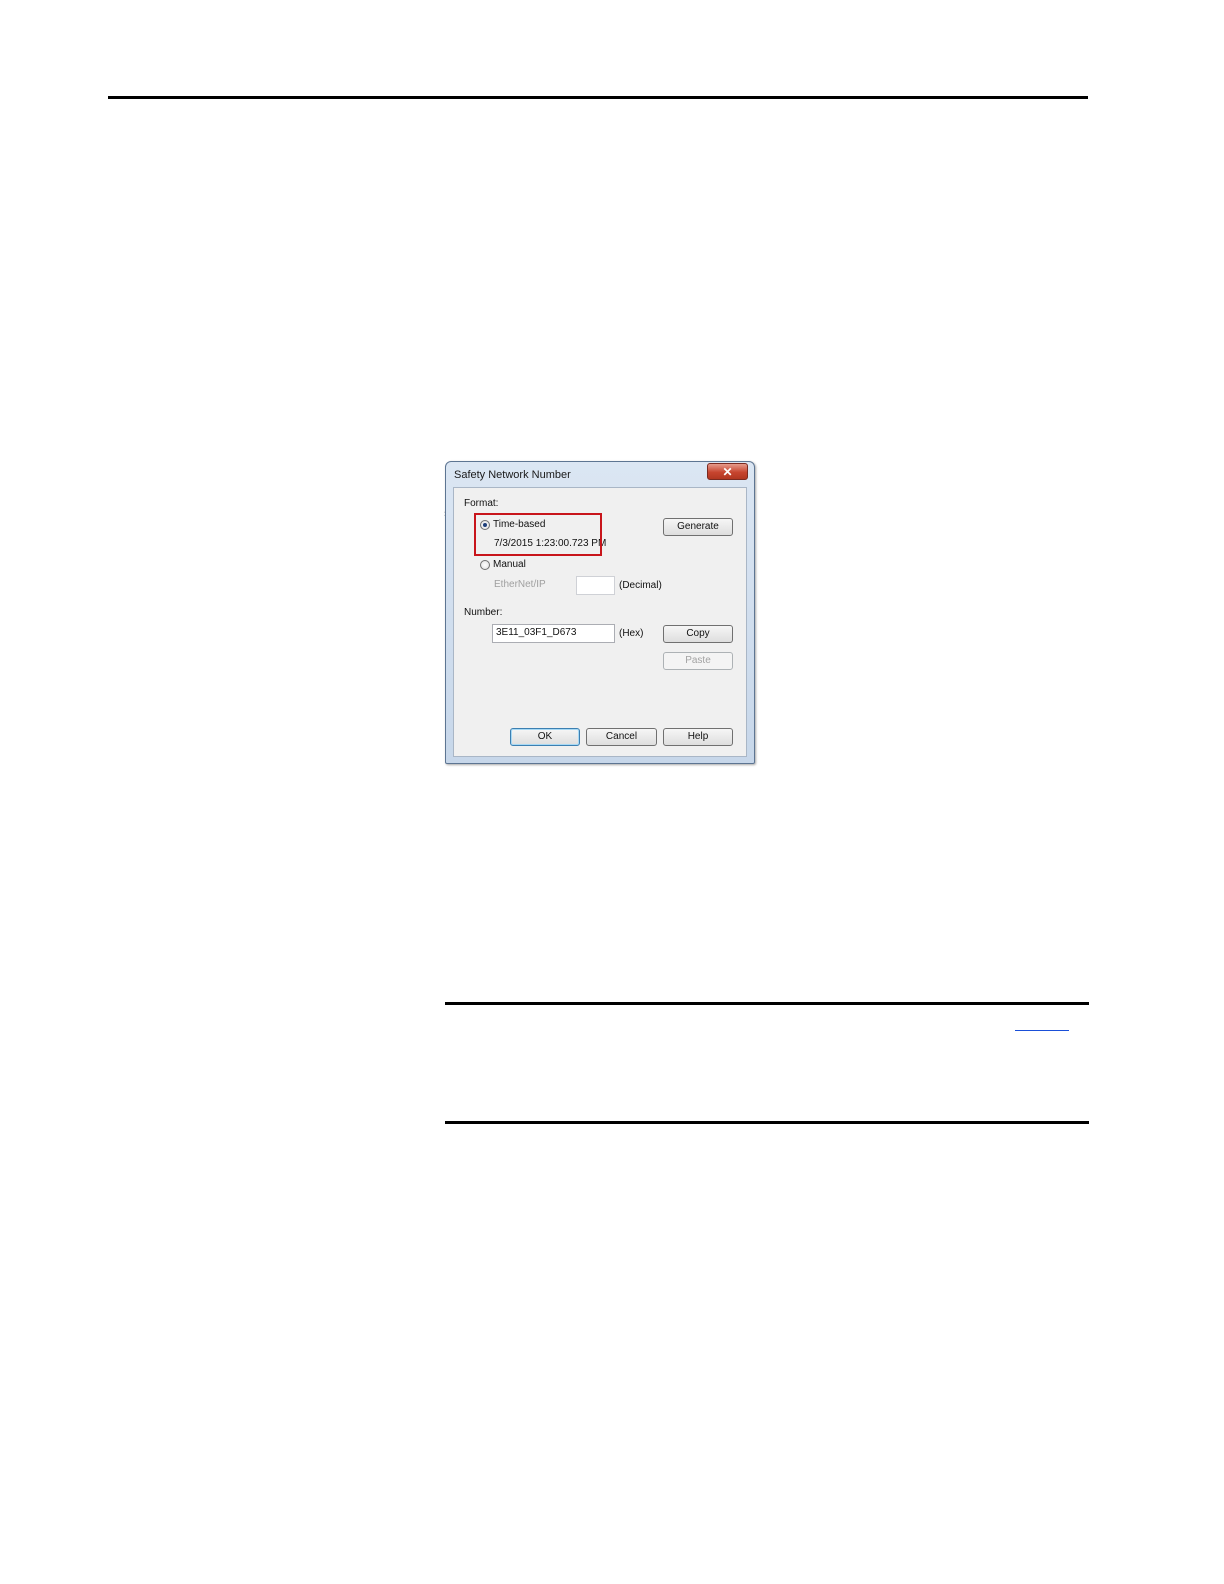 This screenshot has width=1224, height=1584. What do you see at coordinates (545, 737) in the screenshot?
I see `ok-button: OK` at bounding box center [545, 737].